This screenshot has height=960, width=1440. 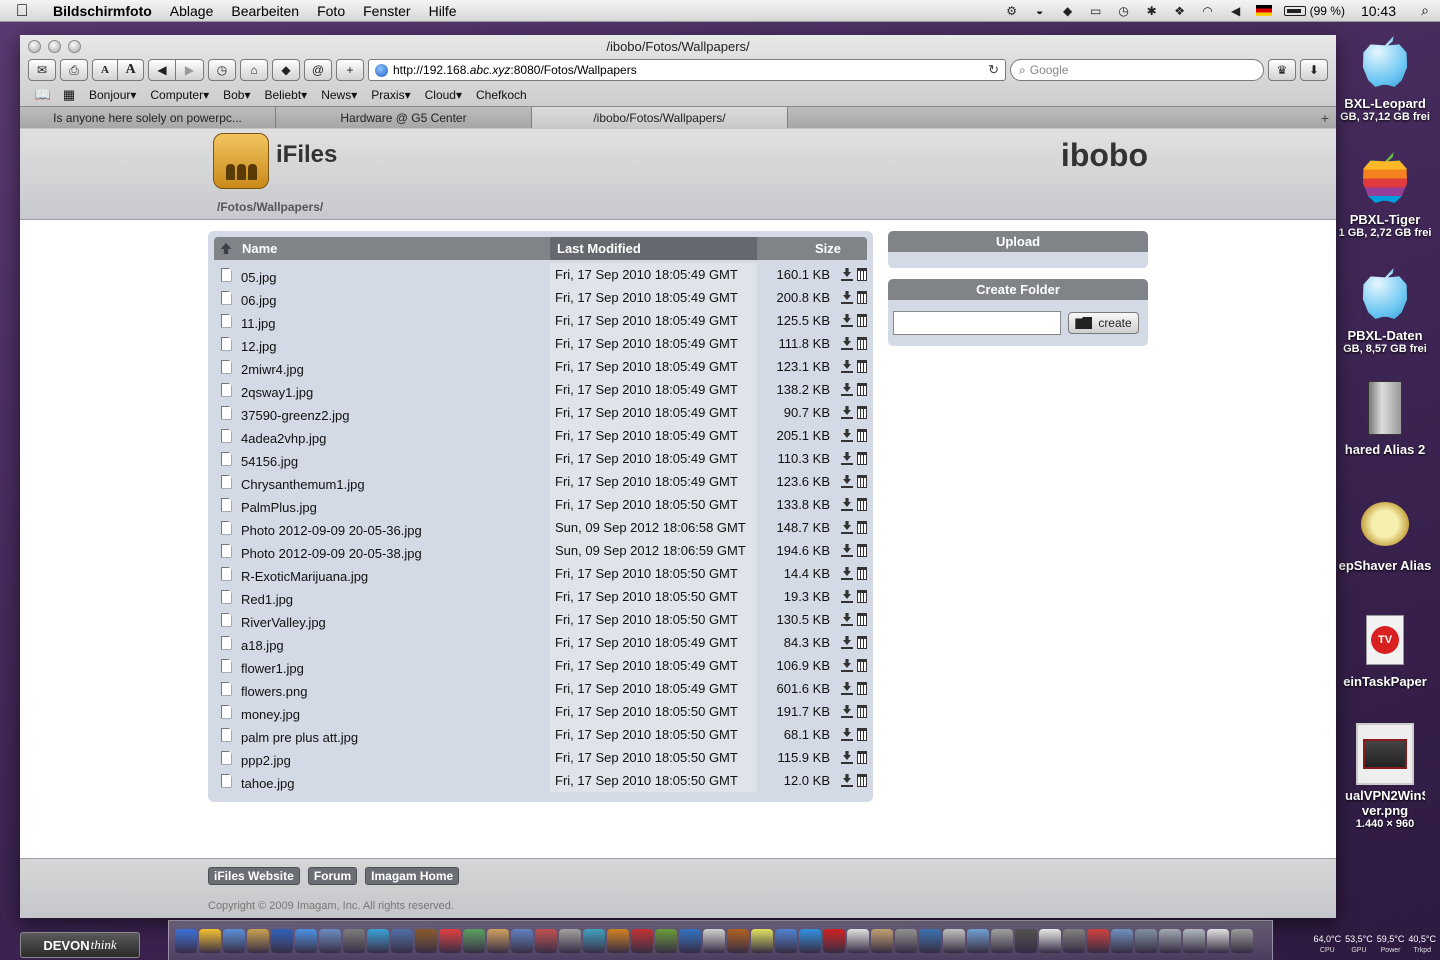 What do you see at coordinates (43, 95) in the screenshot?
I see `book-icon: 📖` at bounding box center [43, 95].